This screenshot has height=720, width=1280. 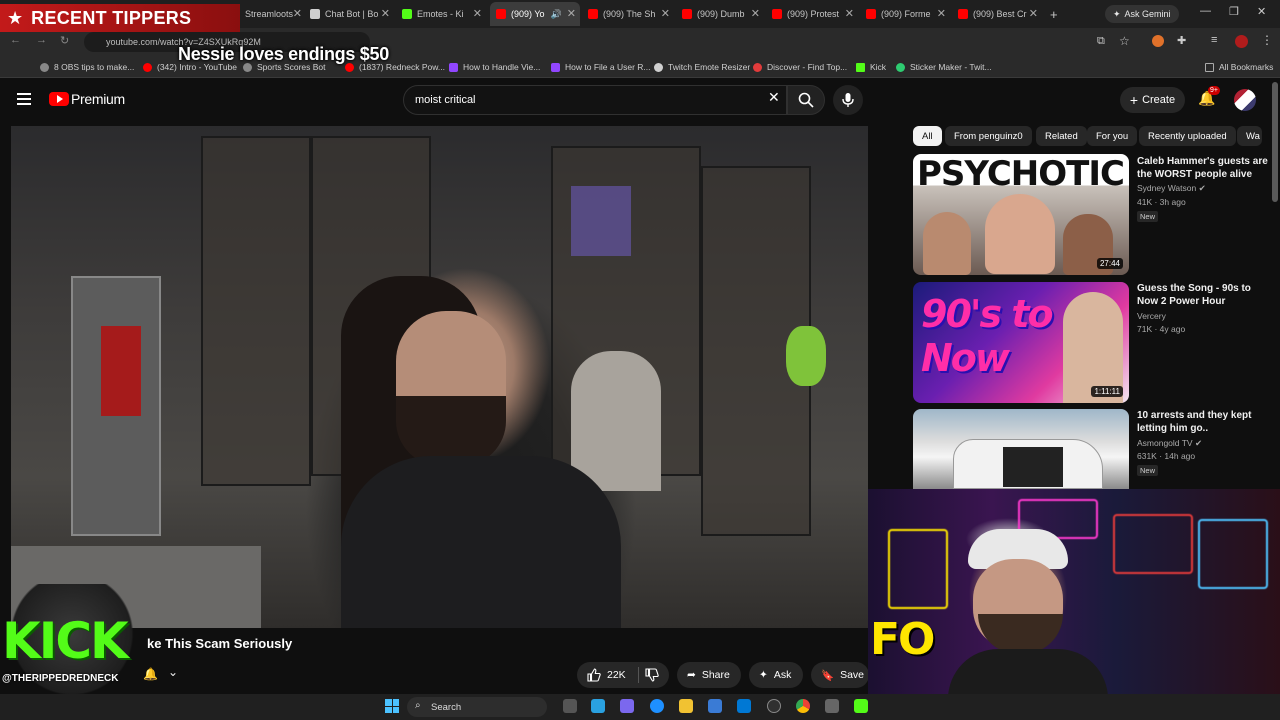 What do you see at coordinates (1101, 41) in the screenshot?
I see `install-icon: ⧉` at bounding box center [1101, 41].